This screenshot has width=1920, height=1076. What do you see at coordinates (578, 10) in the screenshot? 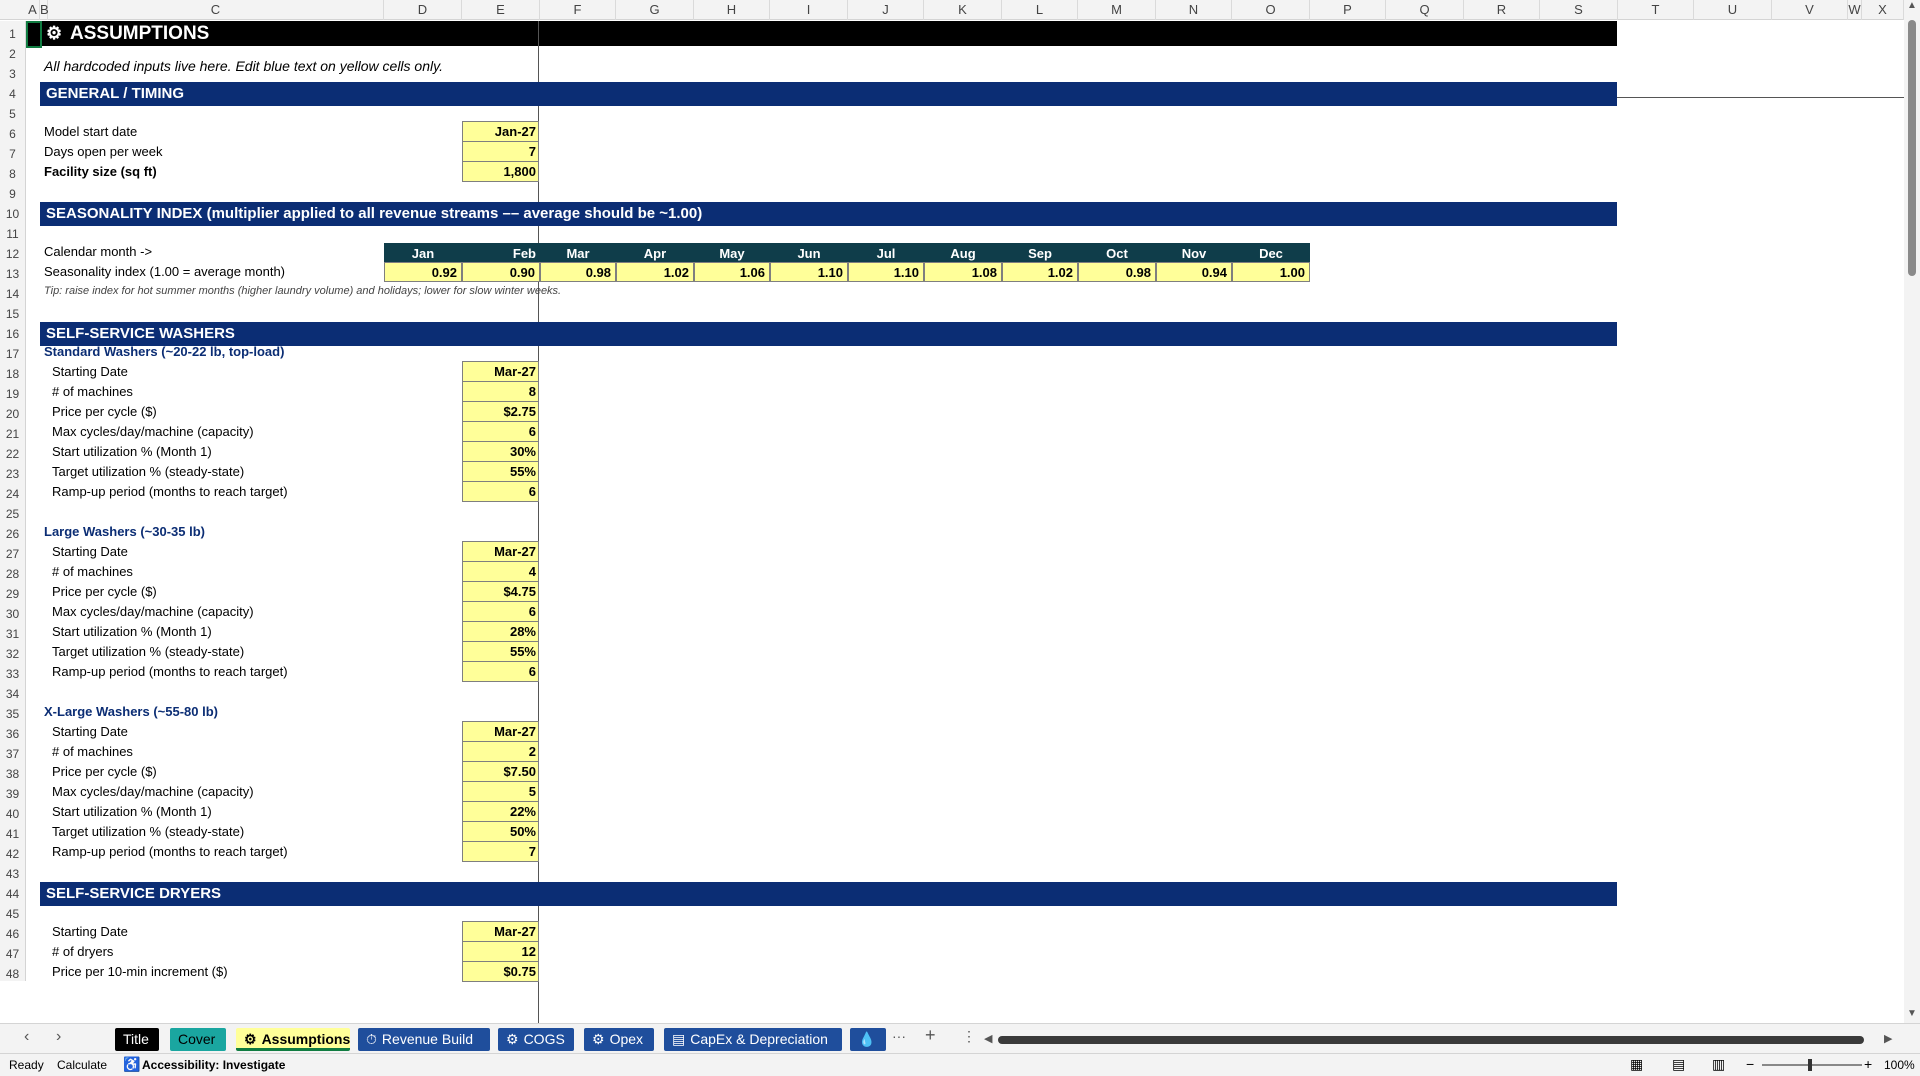
I see `column-header-f: F` at bounding box center [578, 10].